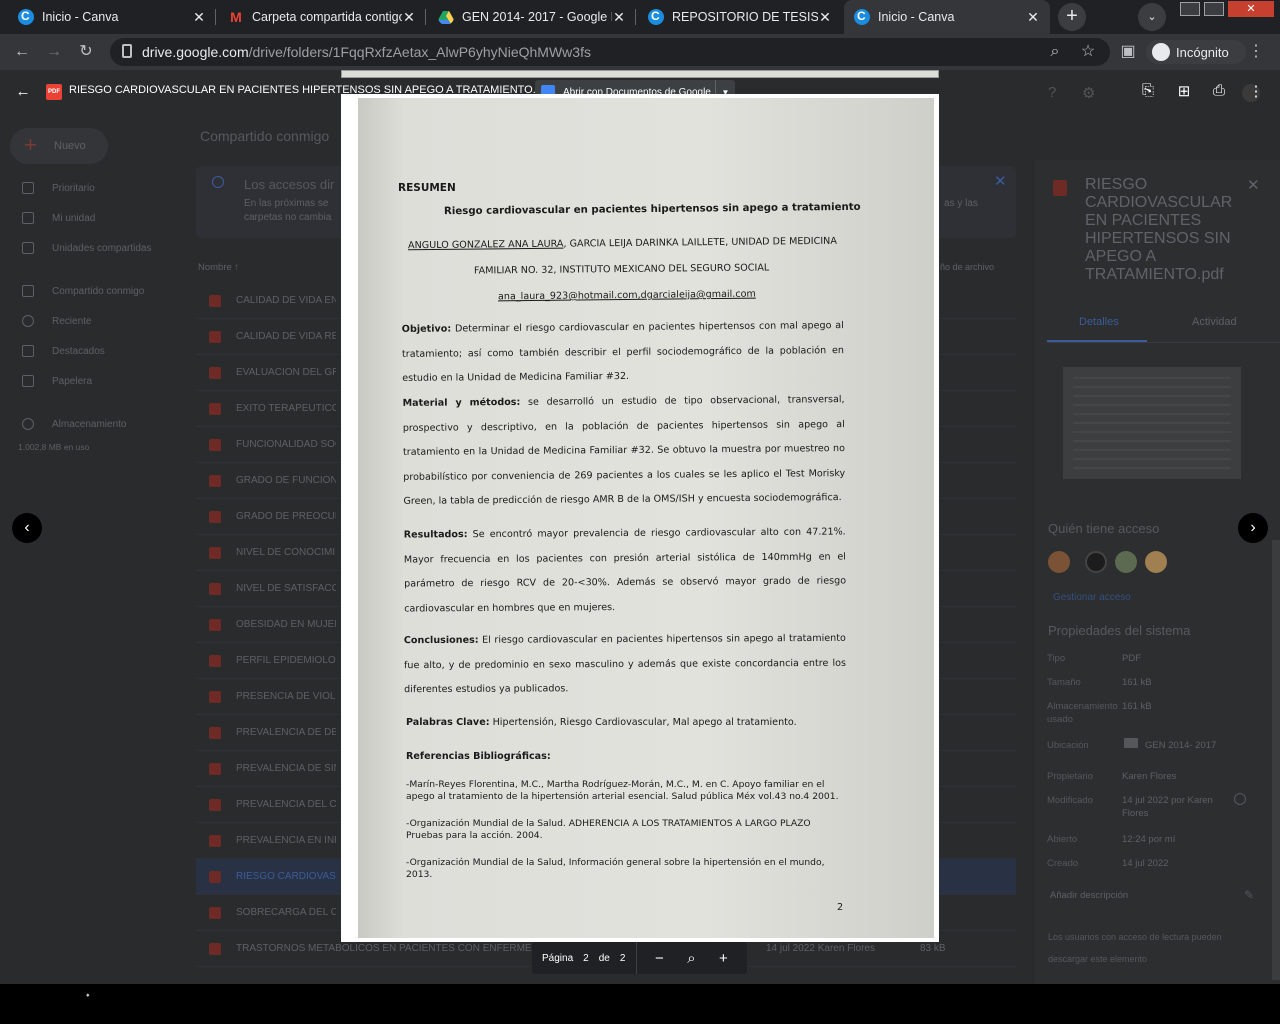 The width and height of the screenshot is (1280, 1024). Describe the element at coordinates (74, 424) in the screenshot. I see `nav-item-almacenamiento: Almacenamiento` at that location.